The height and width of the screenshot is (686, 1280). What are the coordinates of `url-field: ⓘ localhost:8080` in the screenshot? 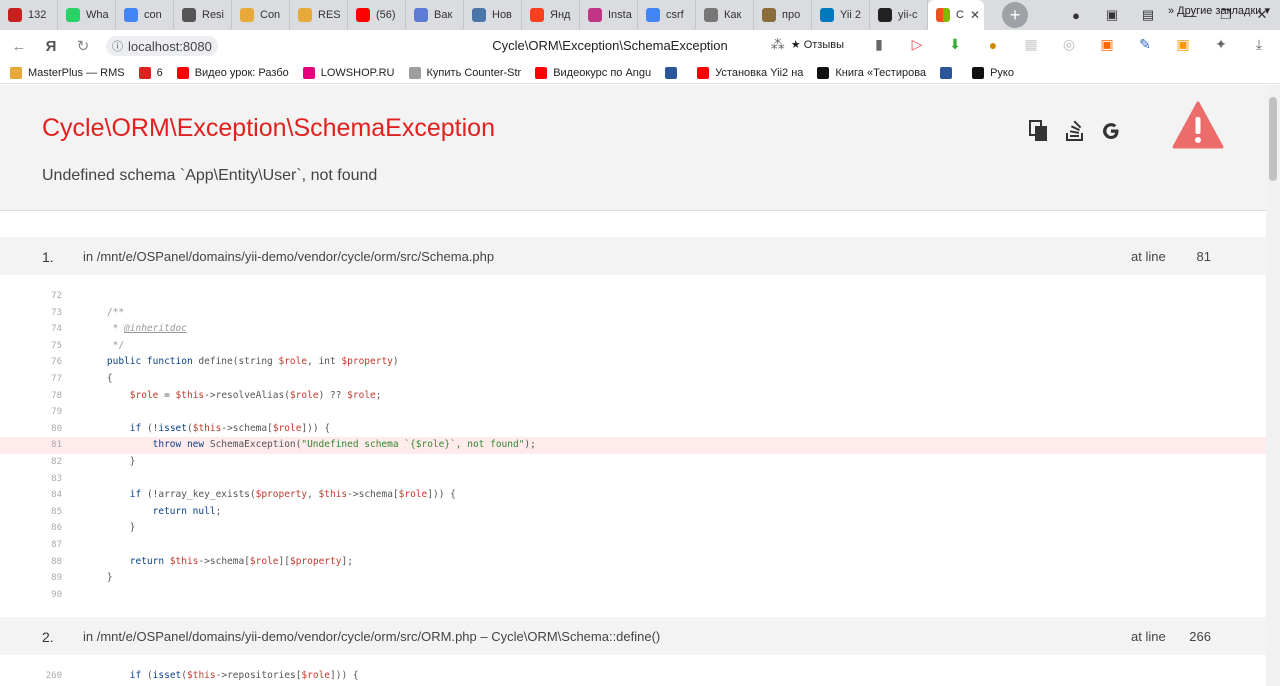 It's located at (162, 46).